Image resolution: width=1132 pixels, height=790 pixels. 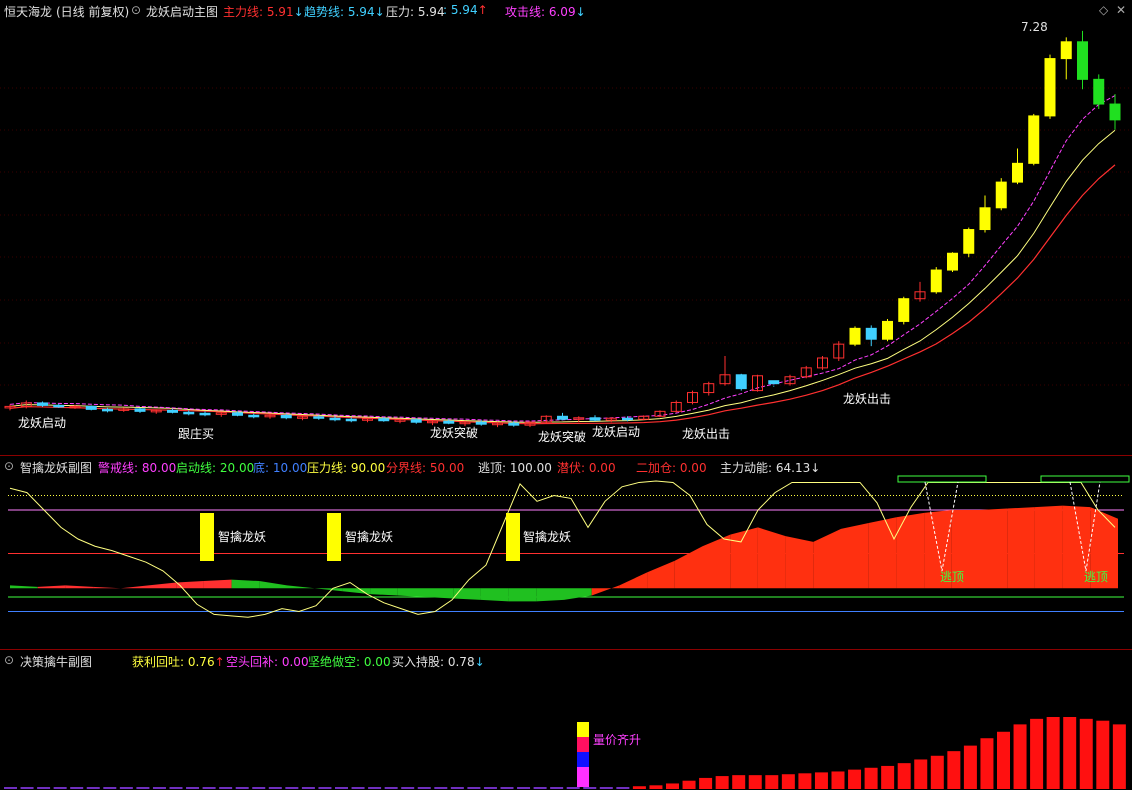 I want to click on sub2-chart-svg, so click(x=565, y=753).